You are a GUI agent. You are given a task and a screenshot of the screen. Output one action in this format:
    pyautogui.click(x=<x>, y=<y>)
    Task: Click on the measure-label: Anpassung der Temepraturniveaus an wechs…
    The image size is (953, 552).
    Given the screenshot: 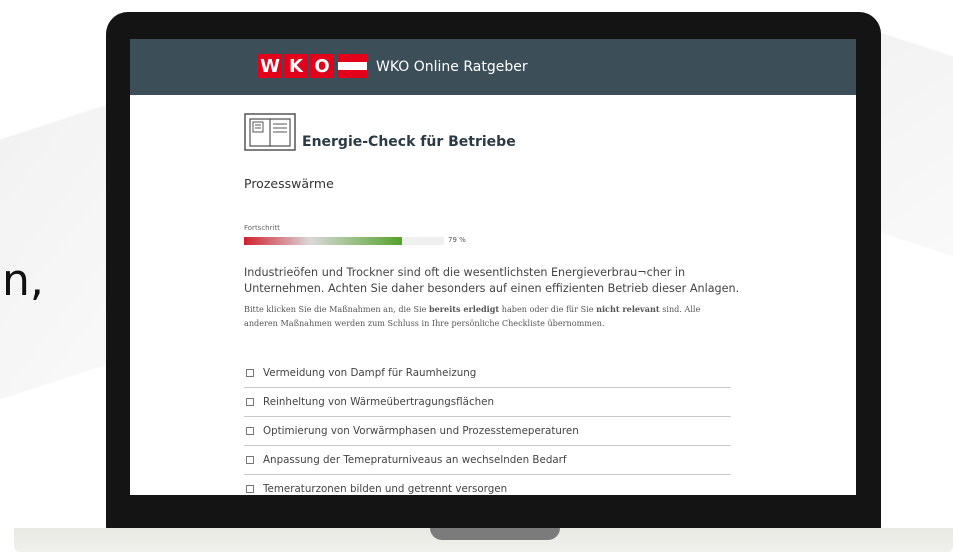 What is the action you would take?
    pyautogui.click(x=415, y=460)
    